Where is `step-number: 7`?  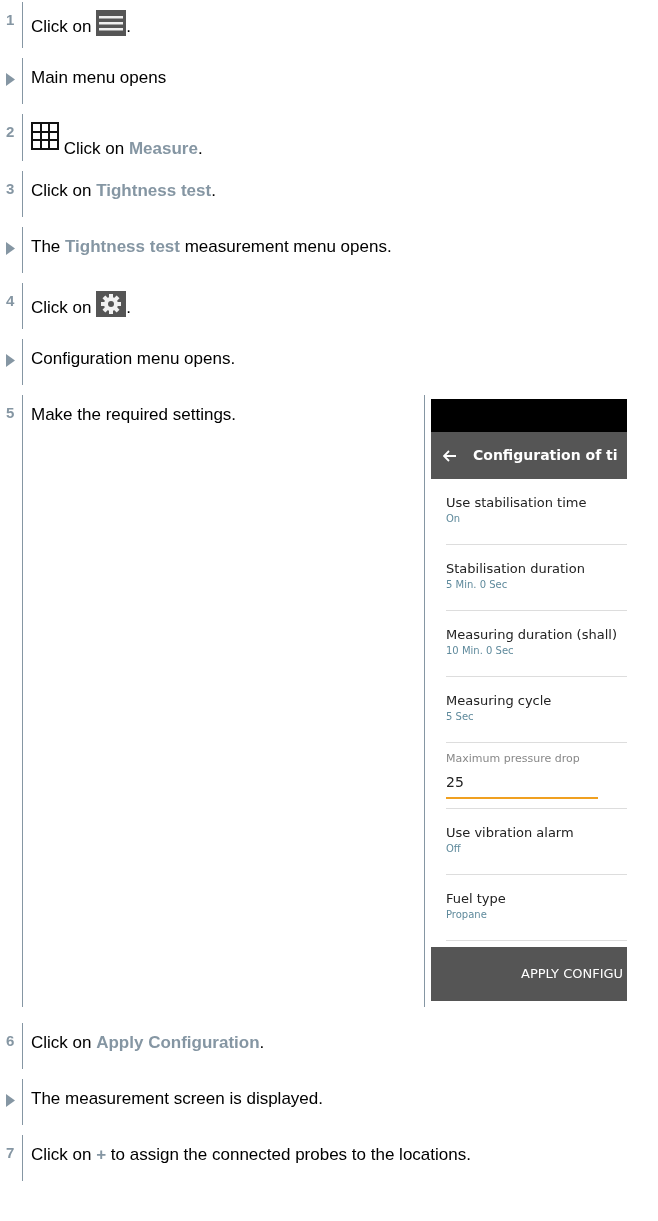 step-number: 7 is located at coordinates (10, 1153).